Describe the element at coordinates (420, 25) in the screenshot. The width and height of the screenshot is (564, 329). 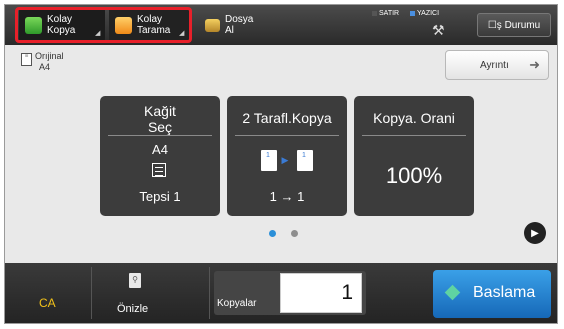
I see `device-status-area: SATIR YAZICI ⚒` at that location.